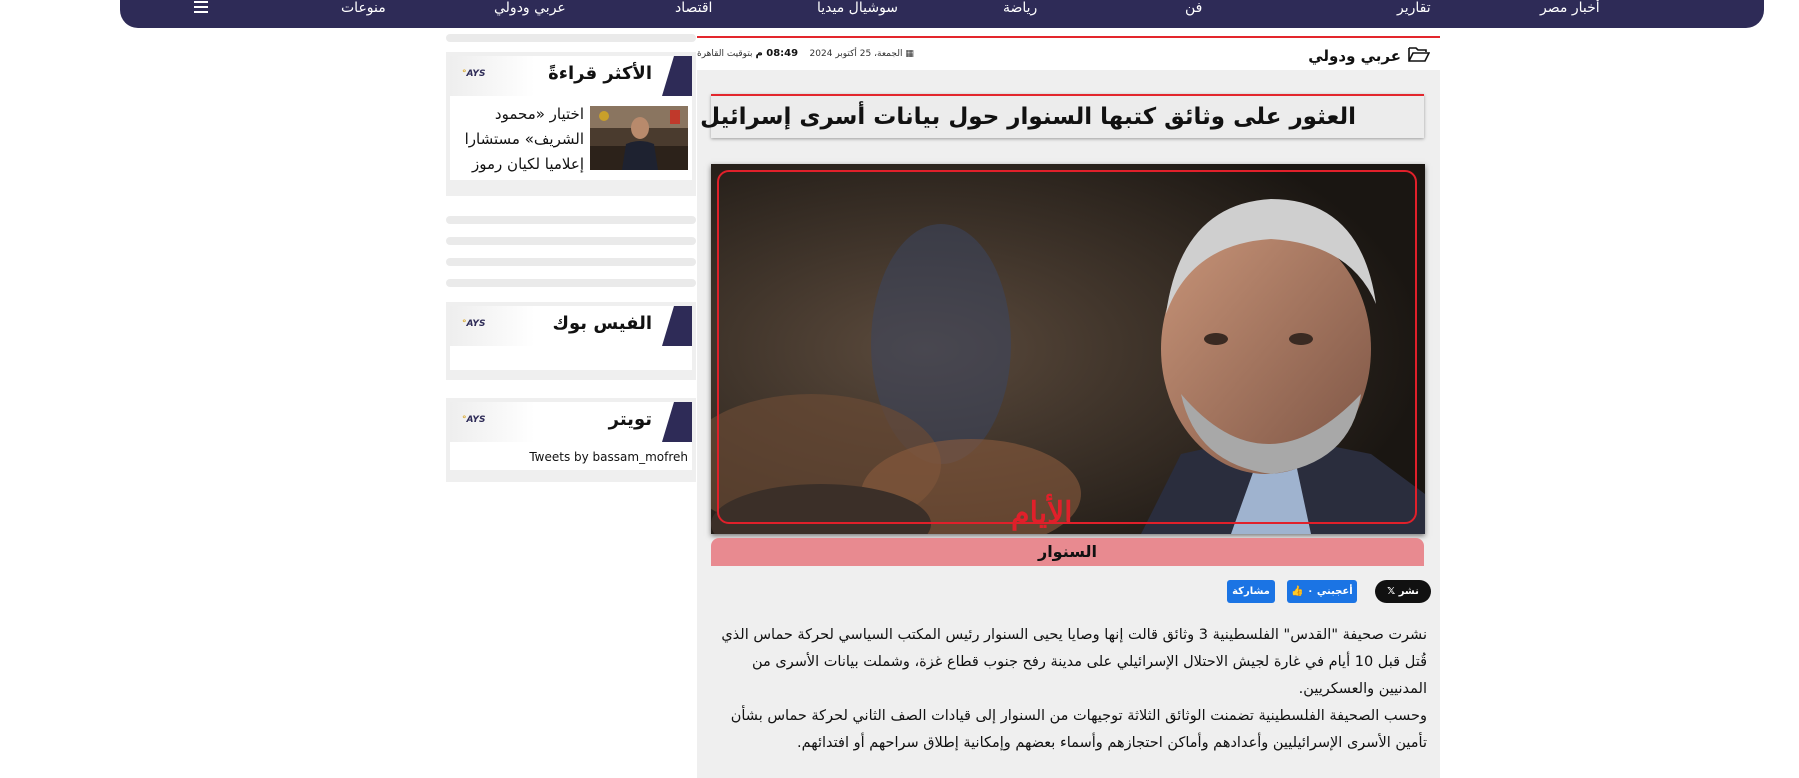 The image size is (1799, 778). Describe the element at coordinates (600, 73) in the screenshot. I see `widget-title: الأكثر قراءةً` at that location.